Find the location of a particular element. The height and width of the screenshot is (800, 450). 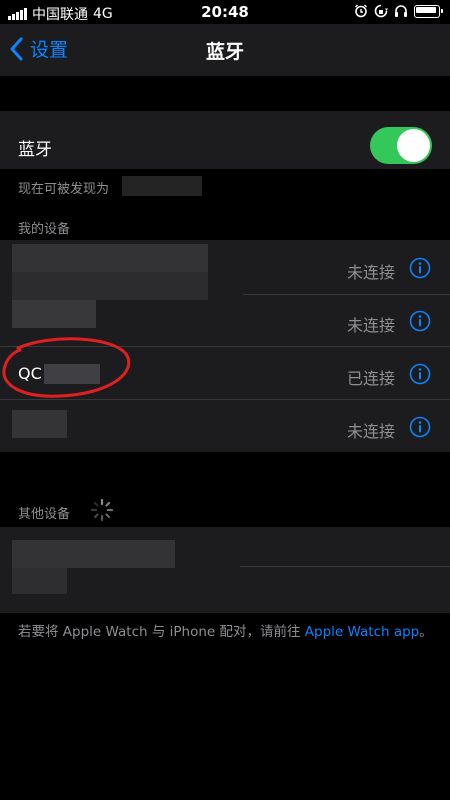

annotation-circle is located at coordinates (66, 367).